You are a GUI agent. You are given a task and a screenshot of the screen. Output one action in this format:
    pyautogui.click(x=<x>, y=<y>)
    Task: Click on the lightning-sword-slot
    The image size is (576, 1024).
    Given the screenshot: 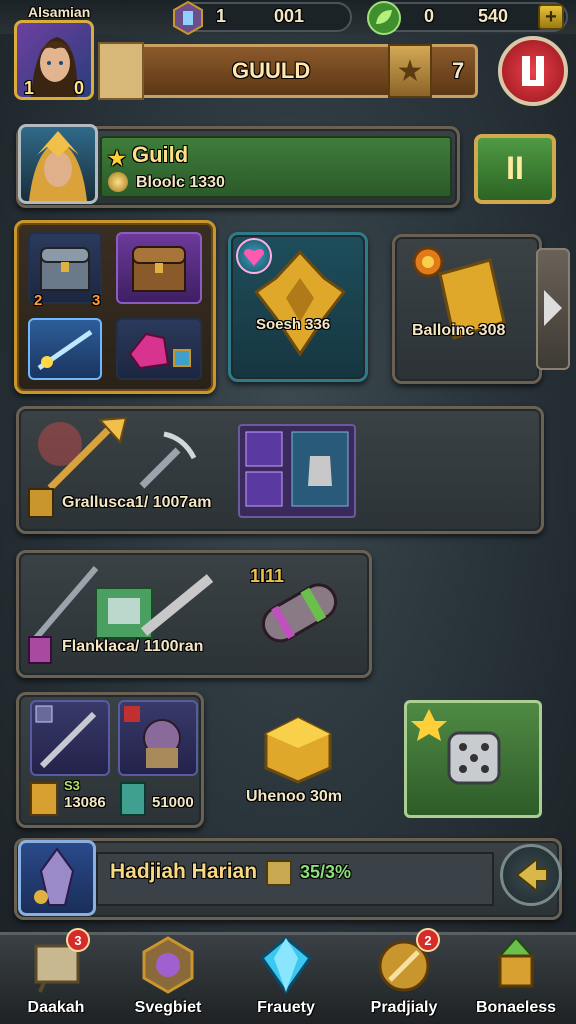 What is the action you would take?
    pyautogui.click(x=65, y=349)
    